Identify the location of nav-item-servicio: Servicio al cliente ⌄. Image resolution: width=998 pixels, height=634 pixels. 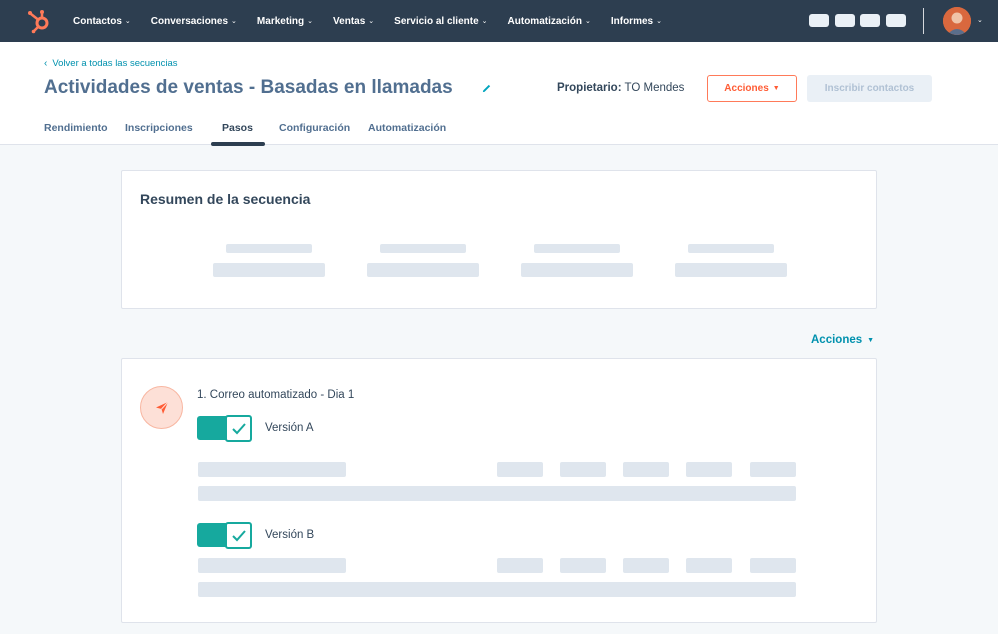
(440, 21).